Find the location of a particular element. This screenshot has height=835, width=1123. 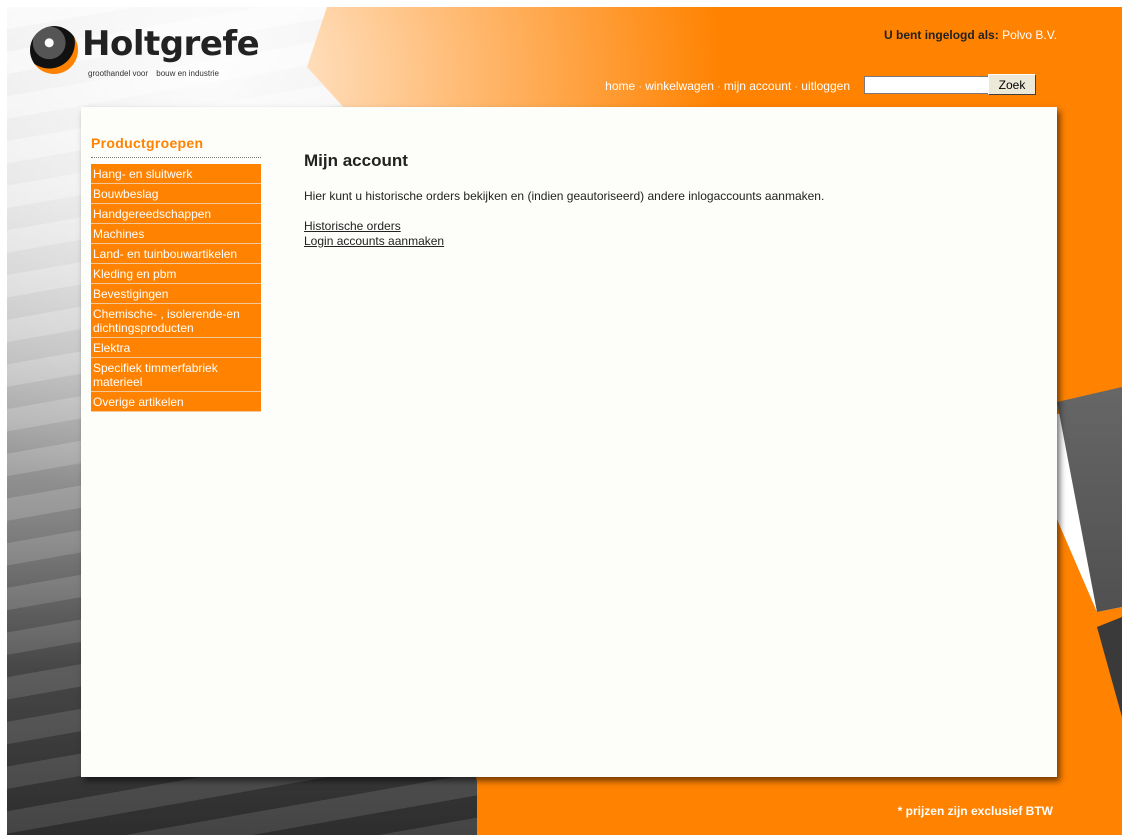

nav-uitloggen: uitloggen is located at coordinates (825, 86).